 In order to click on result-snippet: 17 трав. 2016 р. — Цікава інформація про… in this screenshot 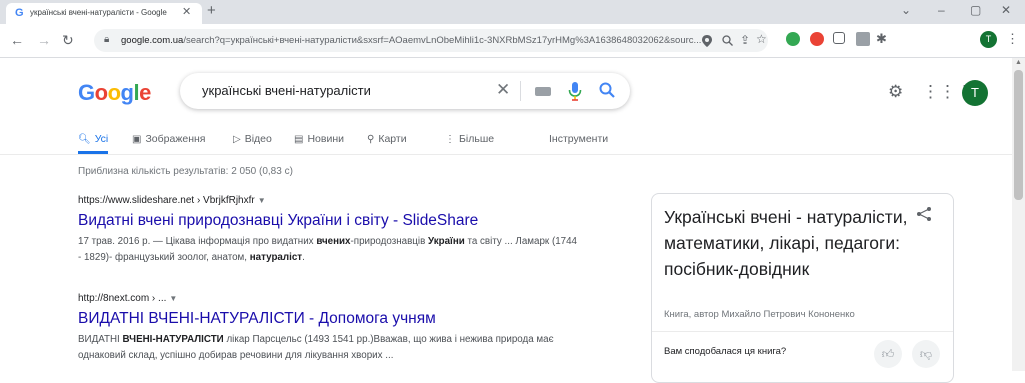, I will do `click(328, 250)`.